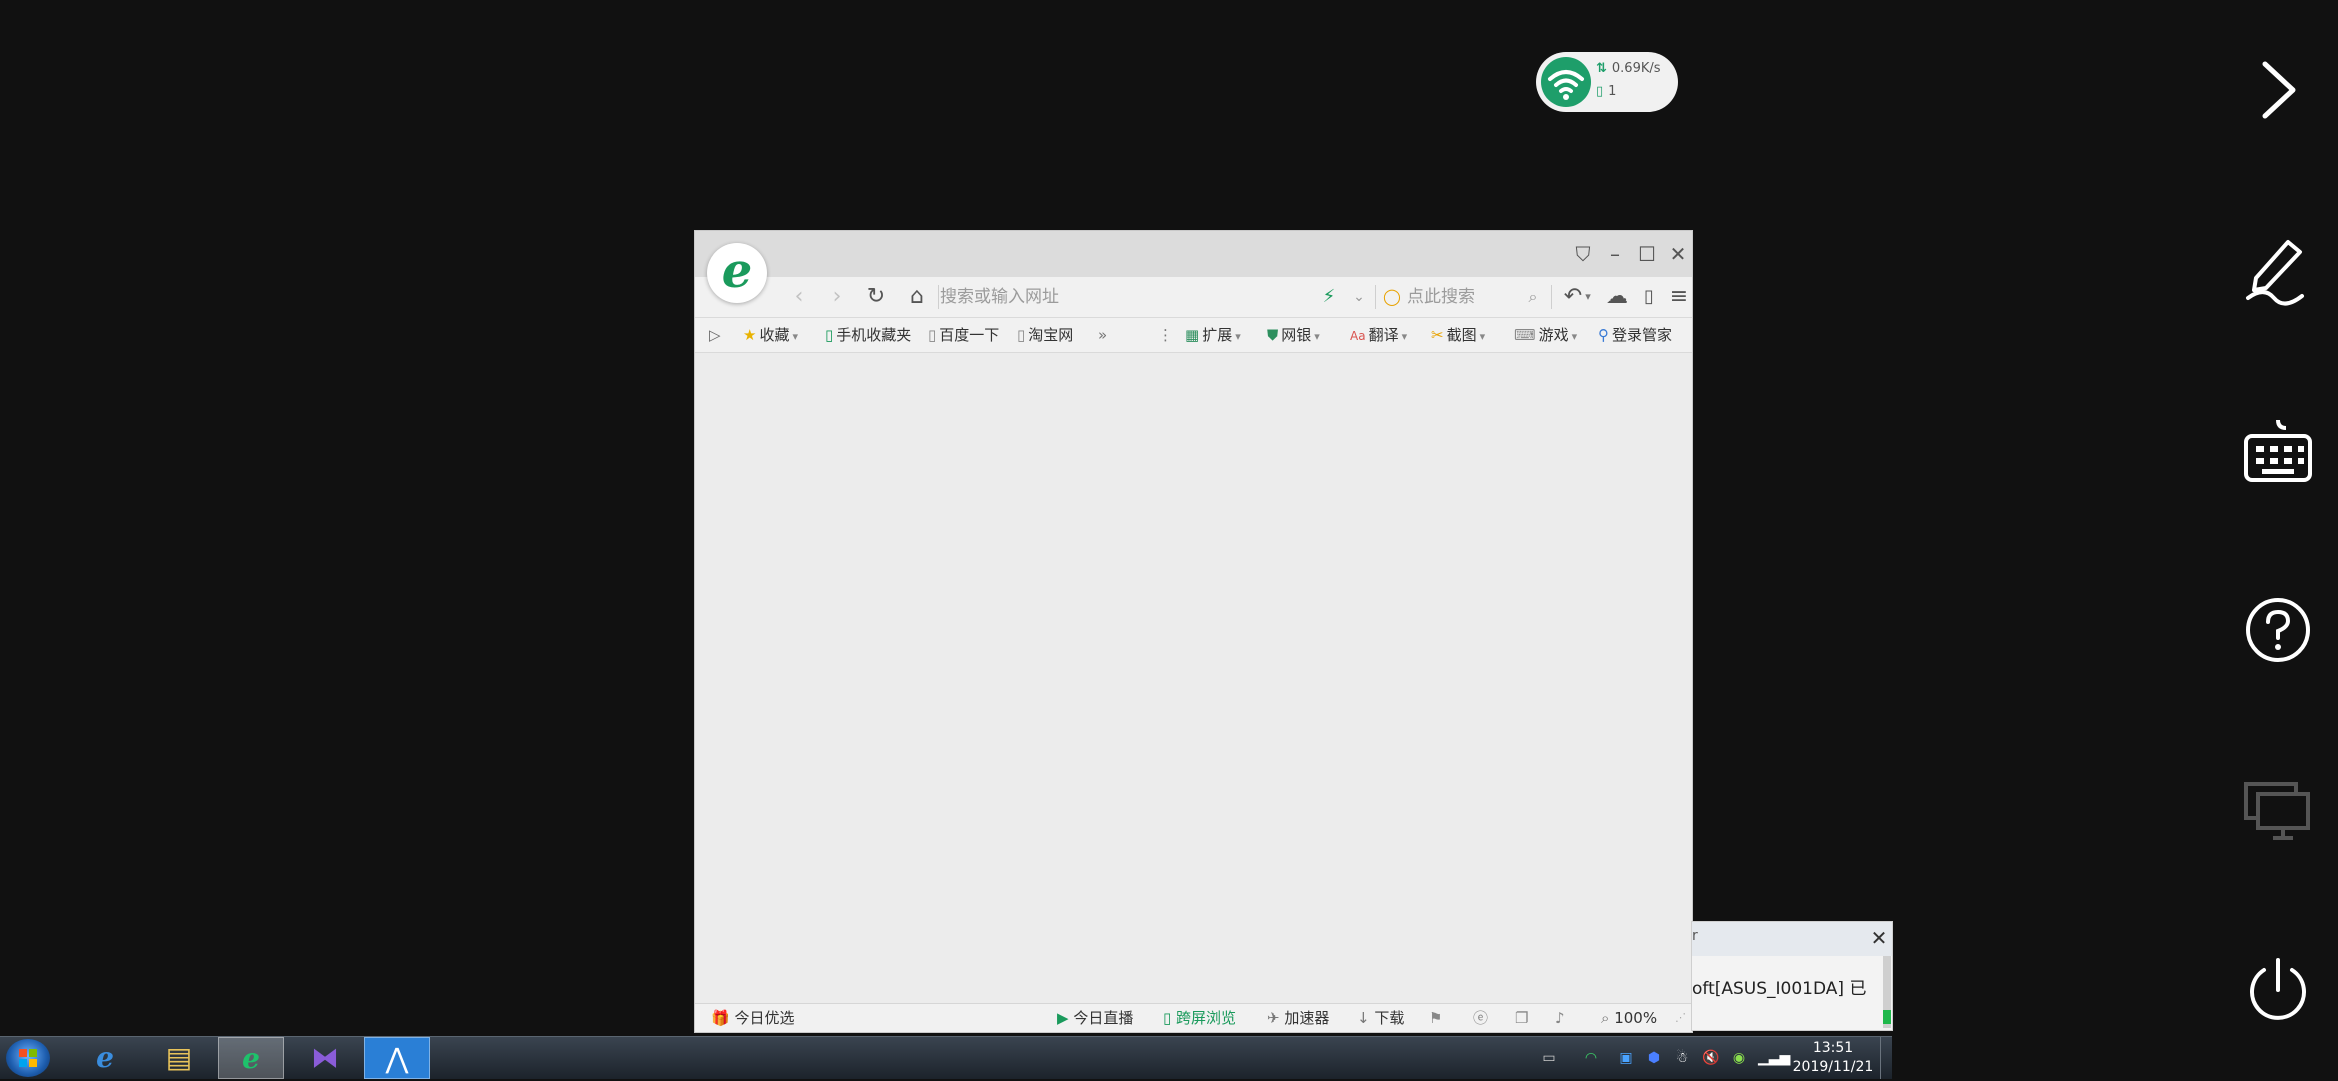 The width and height of the screenshot is (2338, 1081). Describe the element at coordinates (105, 1058) in the screenshot. I see `internet-explorer-icon: e` at that location.